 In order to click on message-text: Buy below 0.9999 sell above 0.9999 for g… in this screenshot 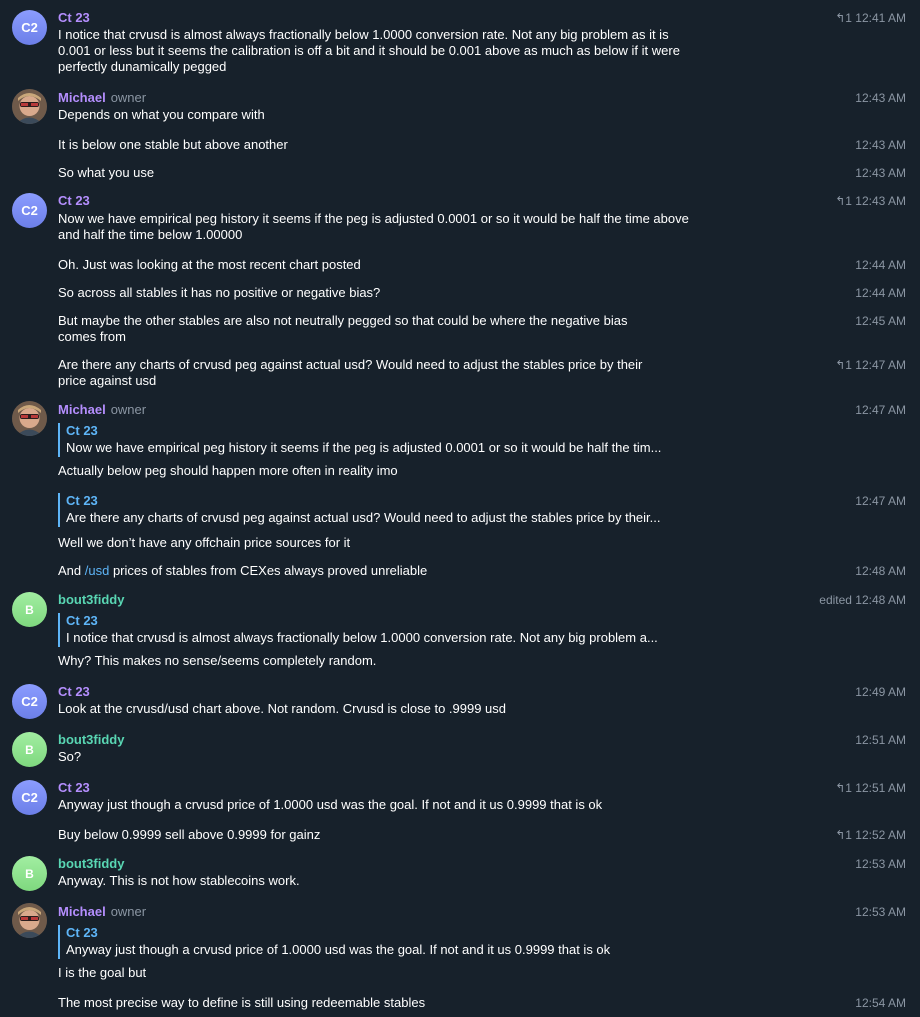, I will do `click(189, 834)`.